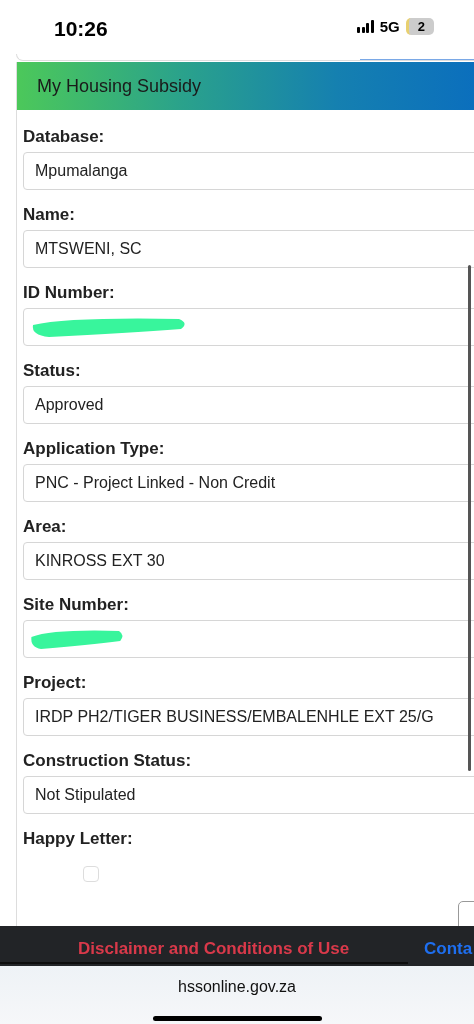  What do you see at coordinates (389, 26) in the screenshot?
I see `network-label: 5G` at bounding box center [389, 26].